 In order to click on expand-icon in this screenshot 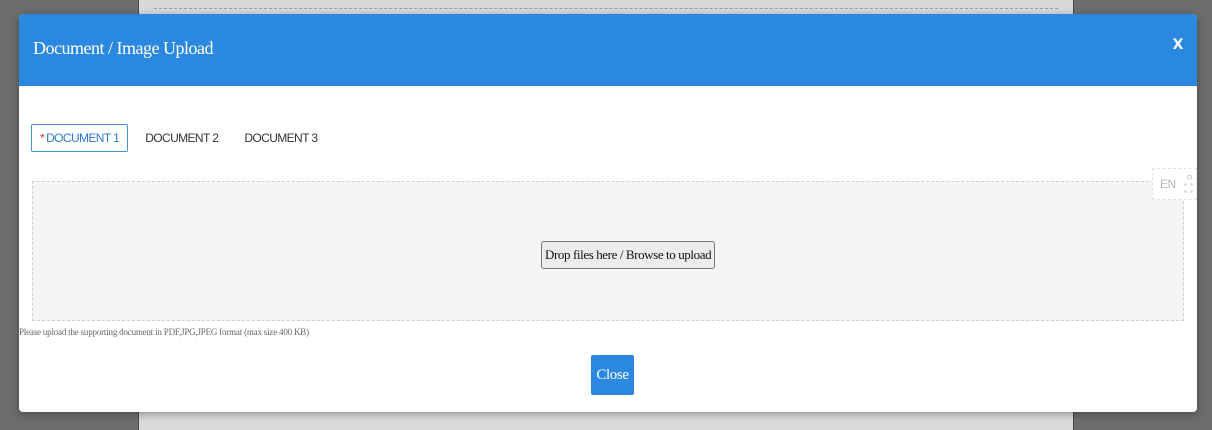, I will do `click(1188, 184)`.